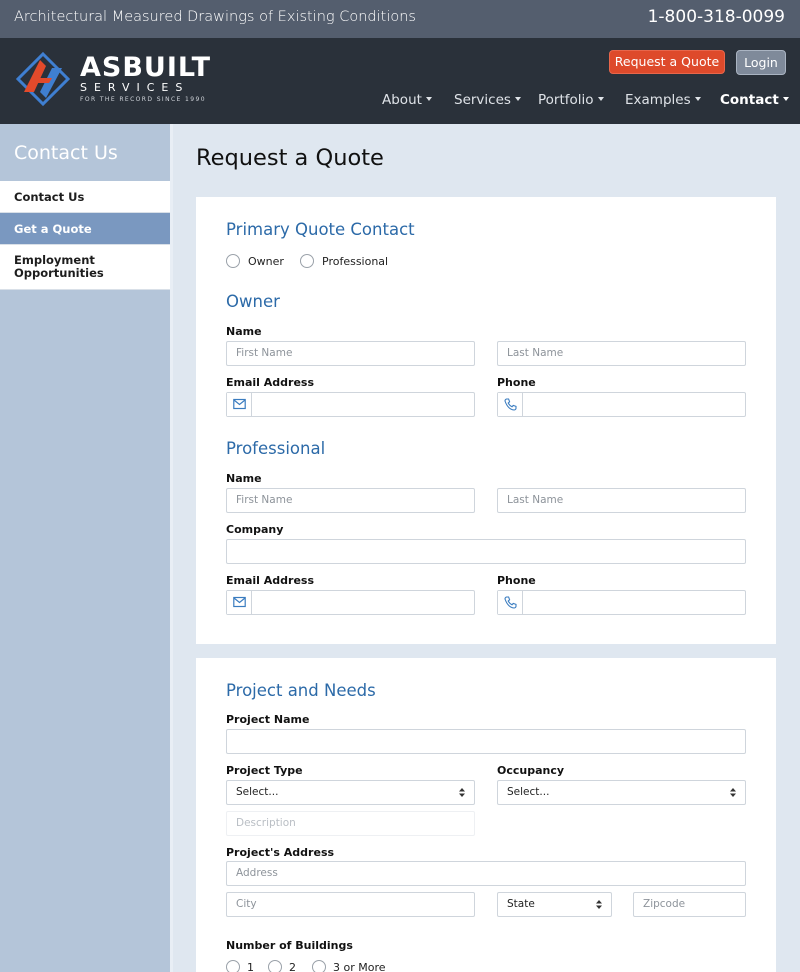  I want to click on buildings-2-radio, so click(275, 966).